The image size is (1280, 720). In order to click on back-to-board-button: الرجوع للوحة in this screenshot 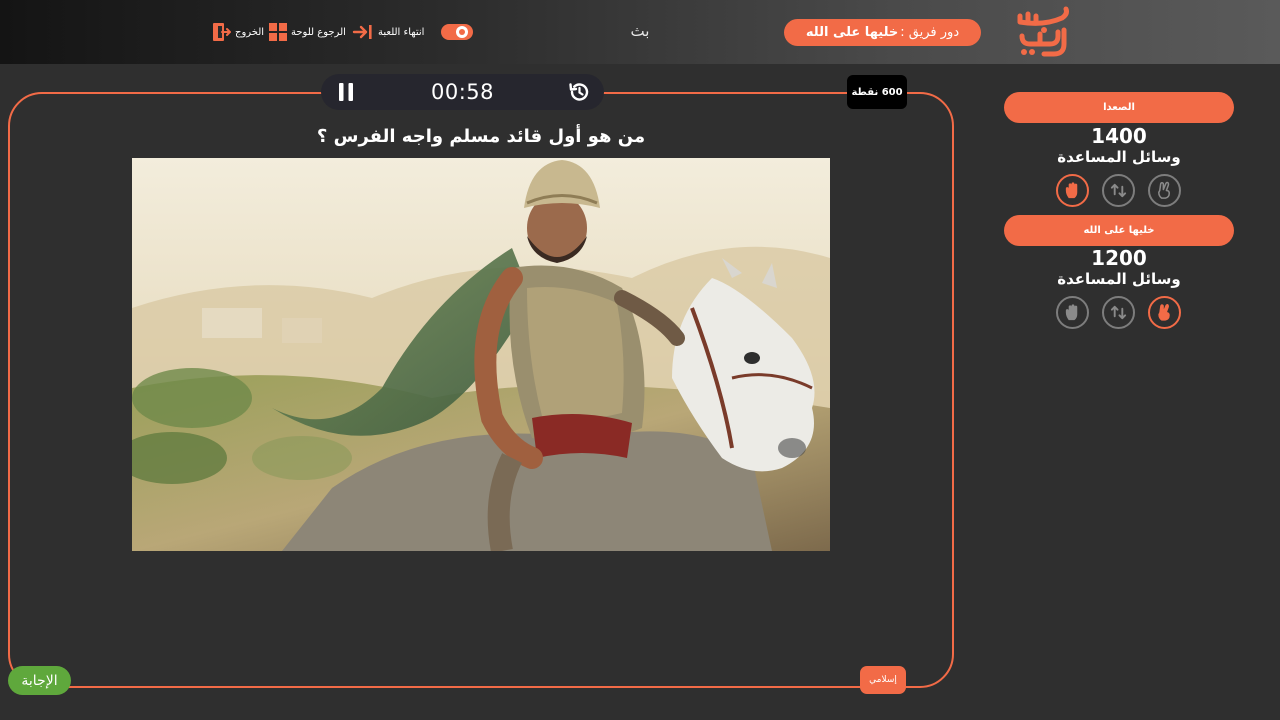, I will do `click(307, 32)`.